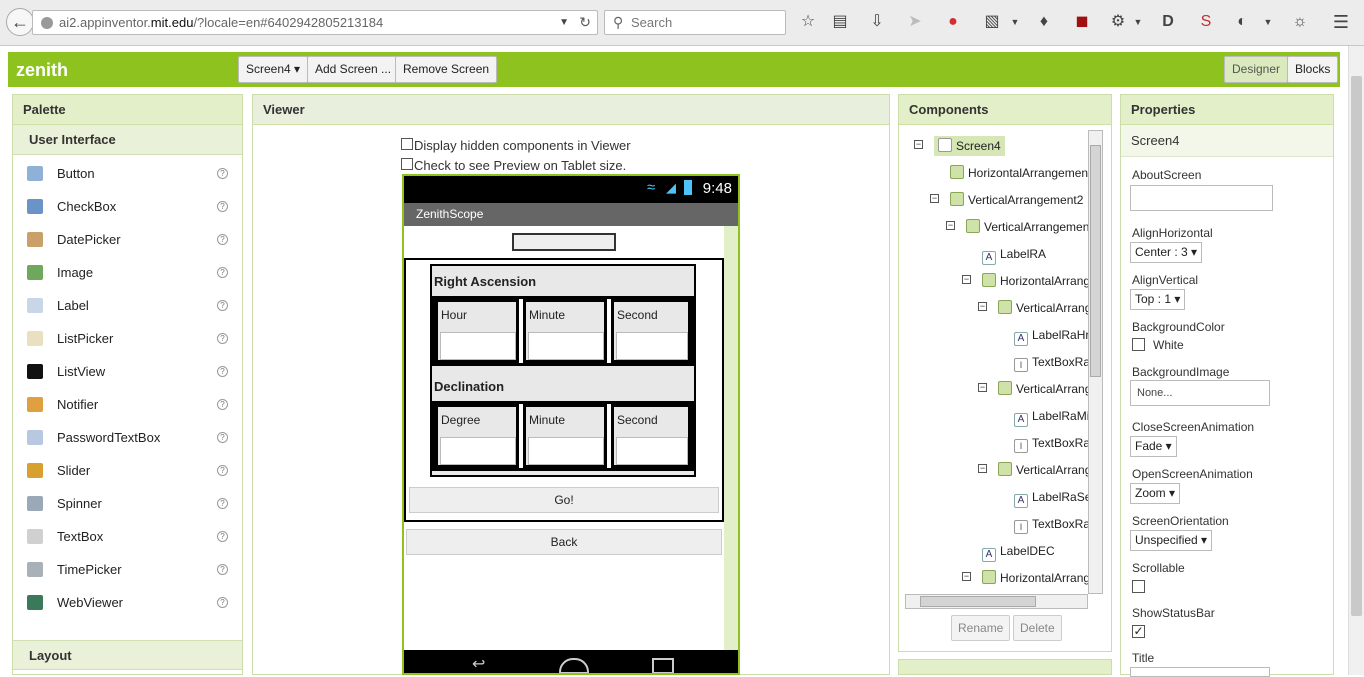 The image size is (1364, 677). Describe the element at coordinates (563, 436) in the screenshot. I see `horizontal-arrangement-3: Degree Minute Second` at that location.